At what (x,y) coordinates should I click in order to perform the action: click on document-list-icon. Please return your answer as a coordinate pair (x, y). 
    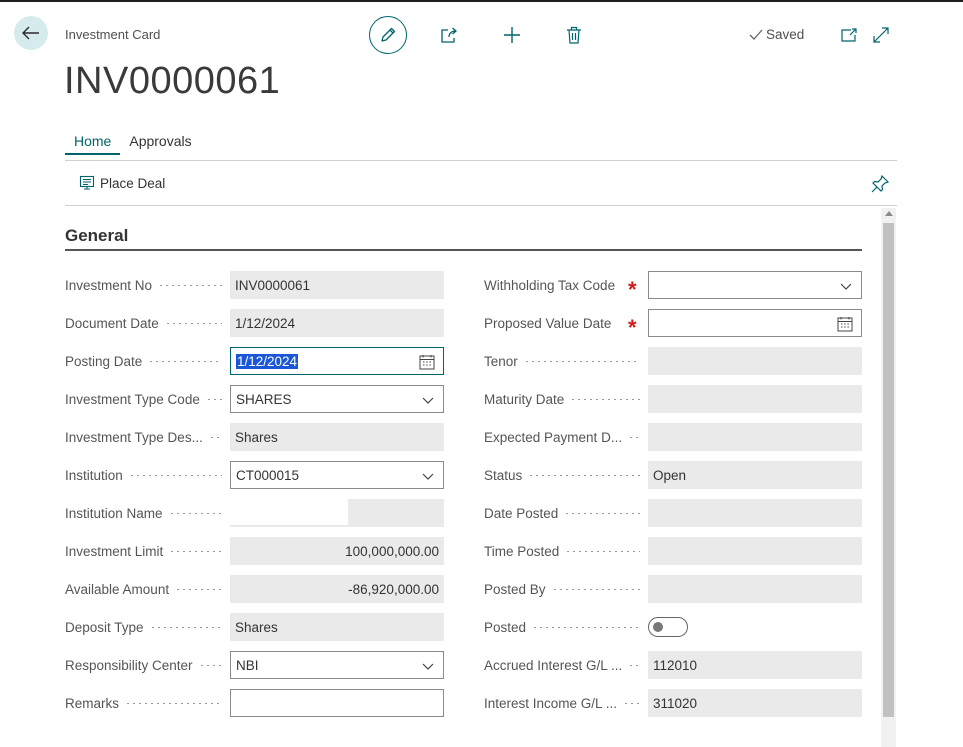
    Looking at the image, I should click on (87, 182).